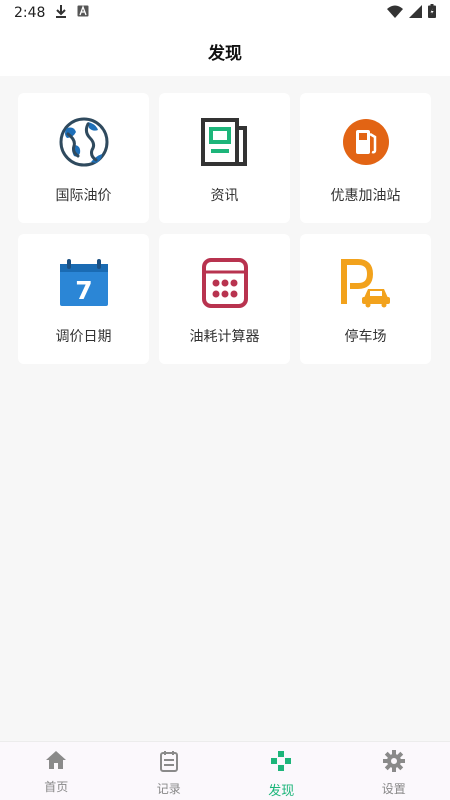  I want to click on tab-discover: 发现, so click(281, 771).